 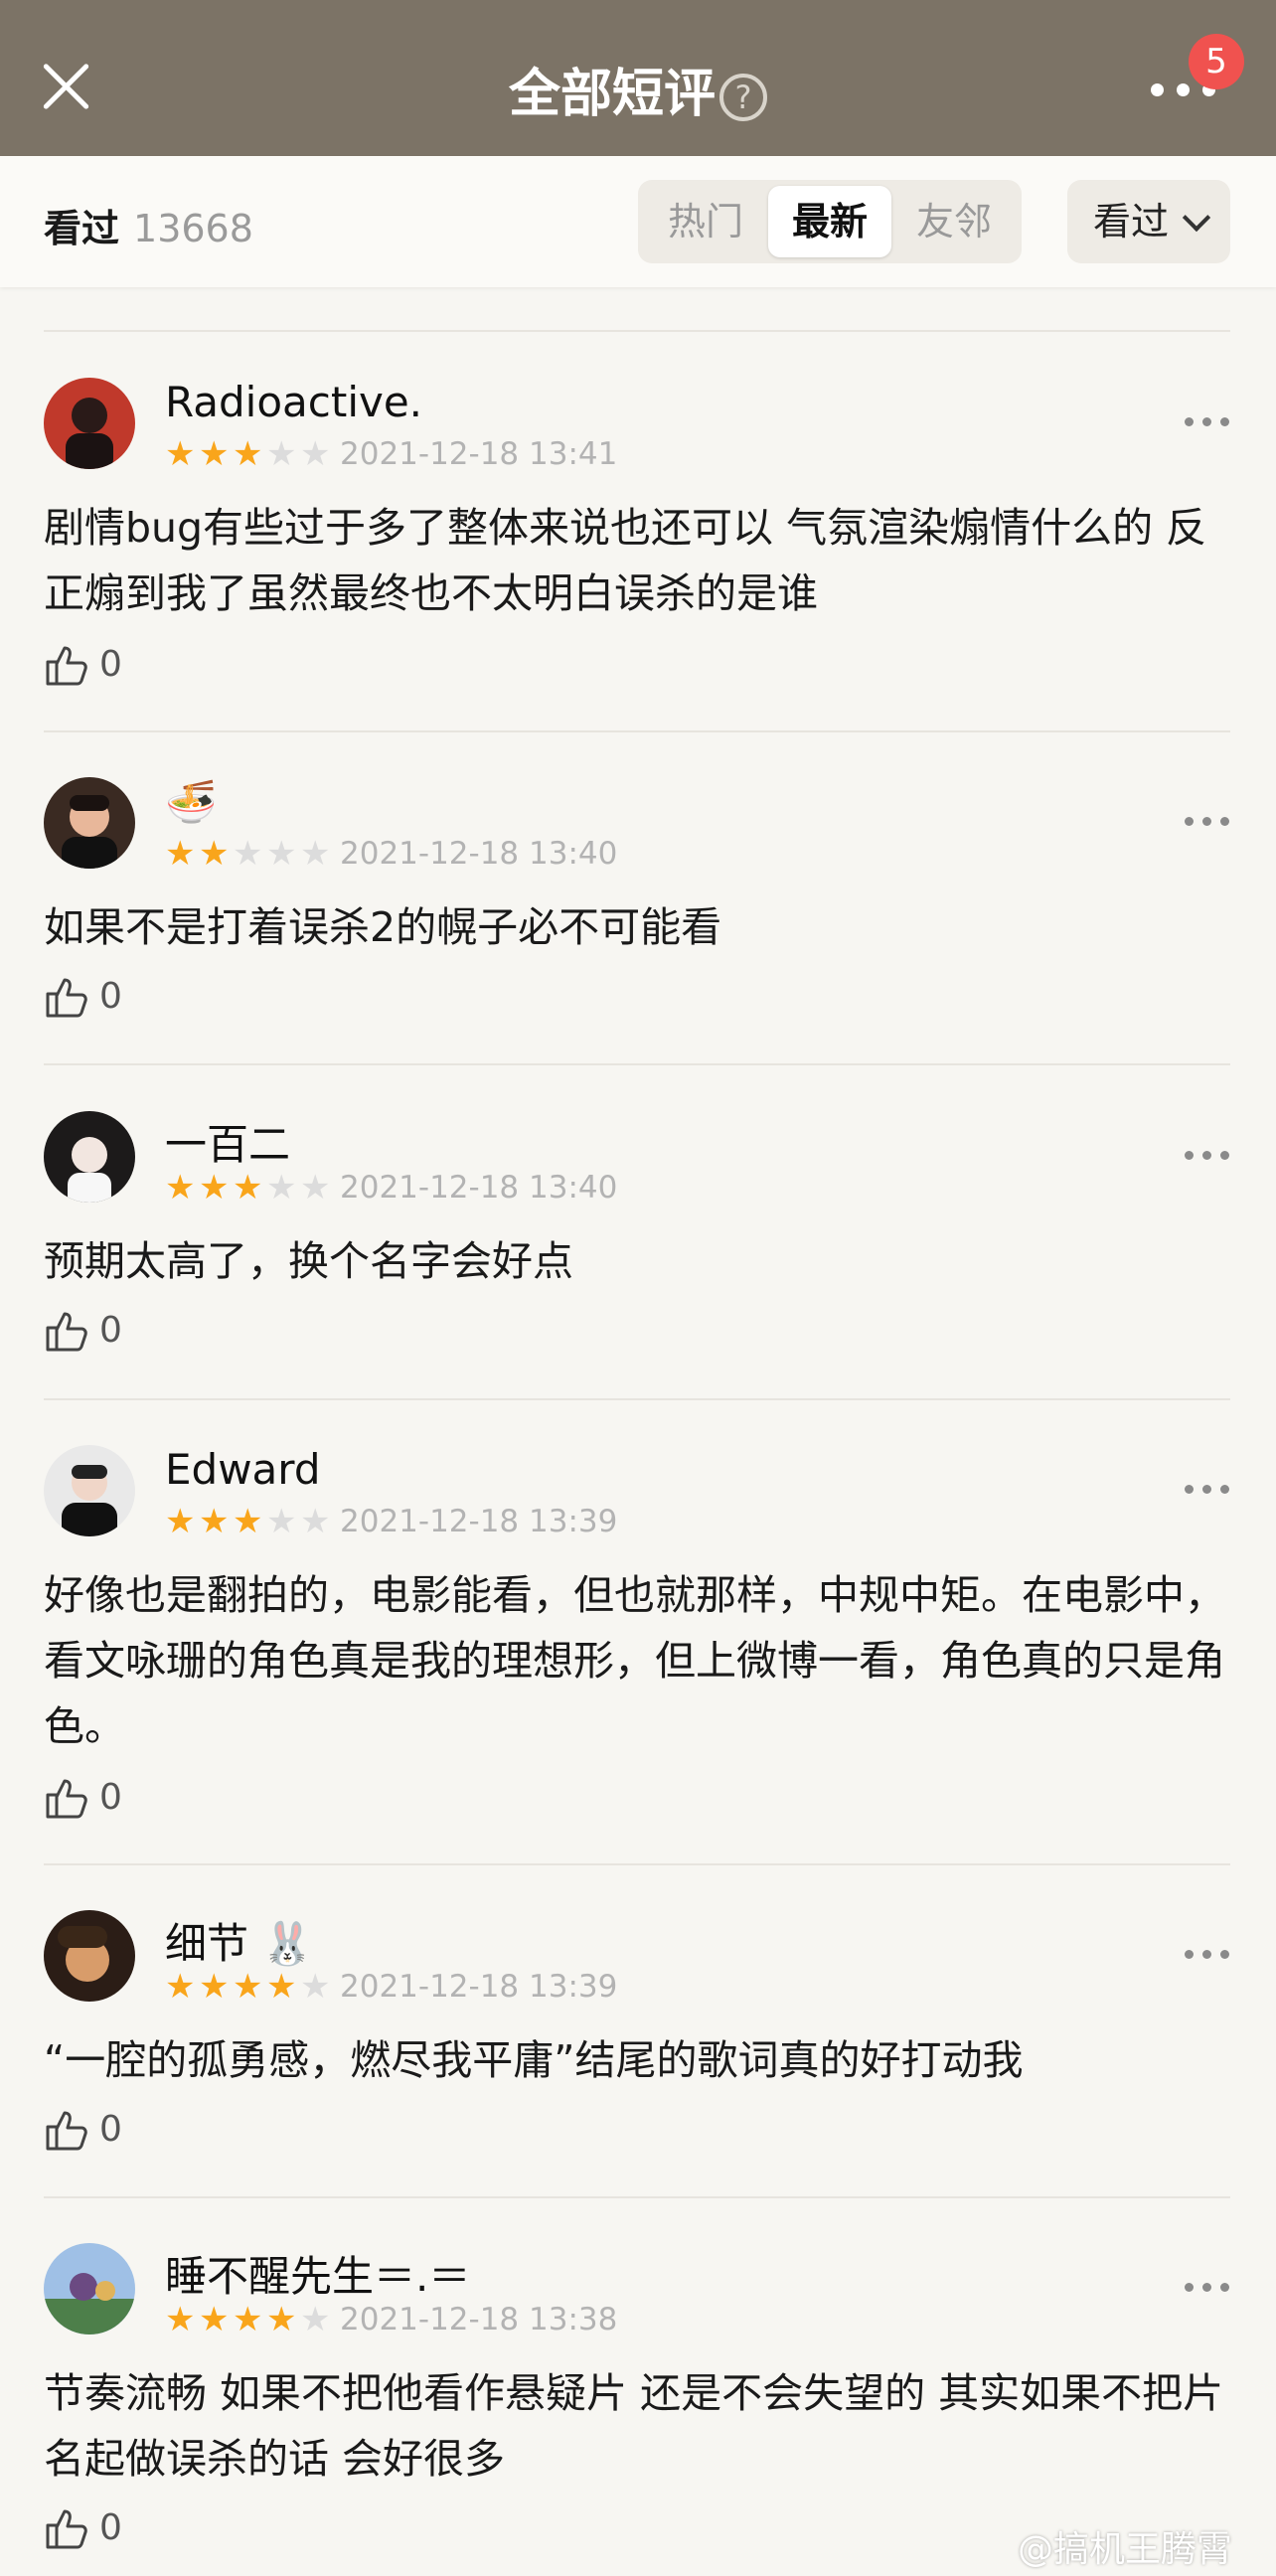 What do you see at coordinates (239, 1940) in the screenshot?
I see `user-name: 细节 🐰` at bounding box center [239, 1940].